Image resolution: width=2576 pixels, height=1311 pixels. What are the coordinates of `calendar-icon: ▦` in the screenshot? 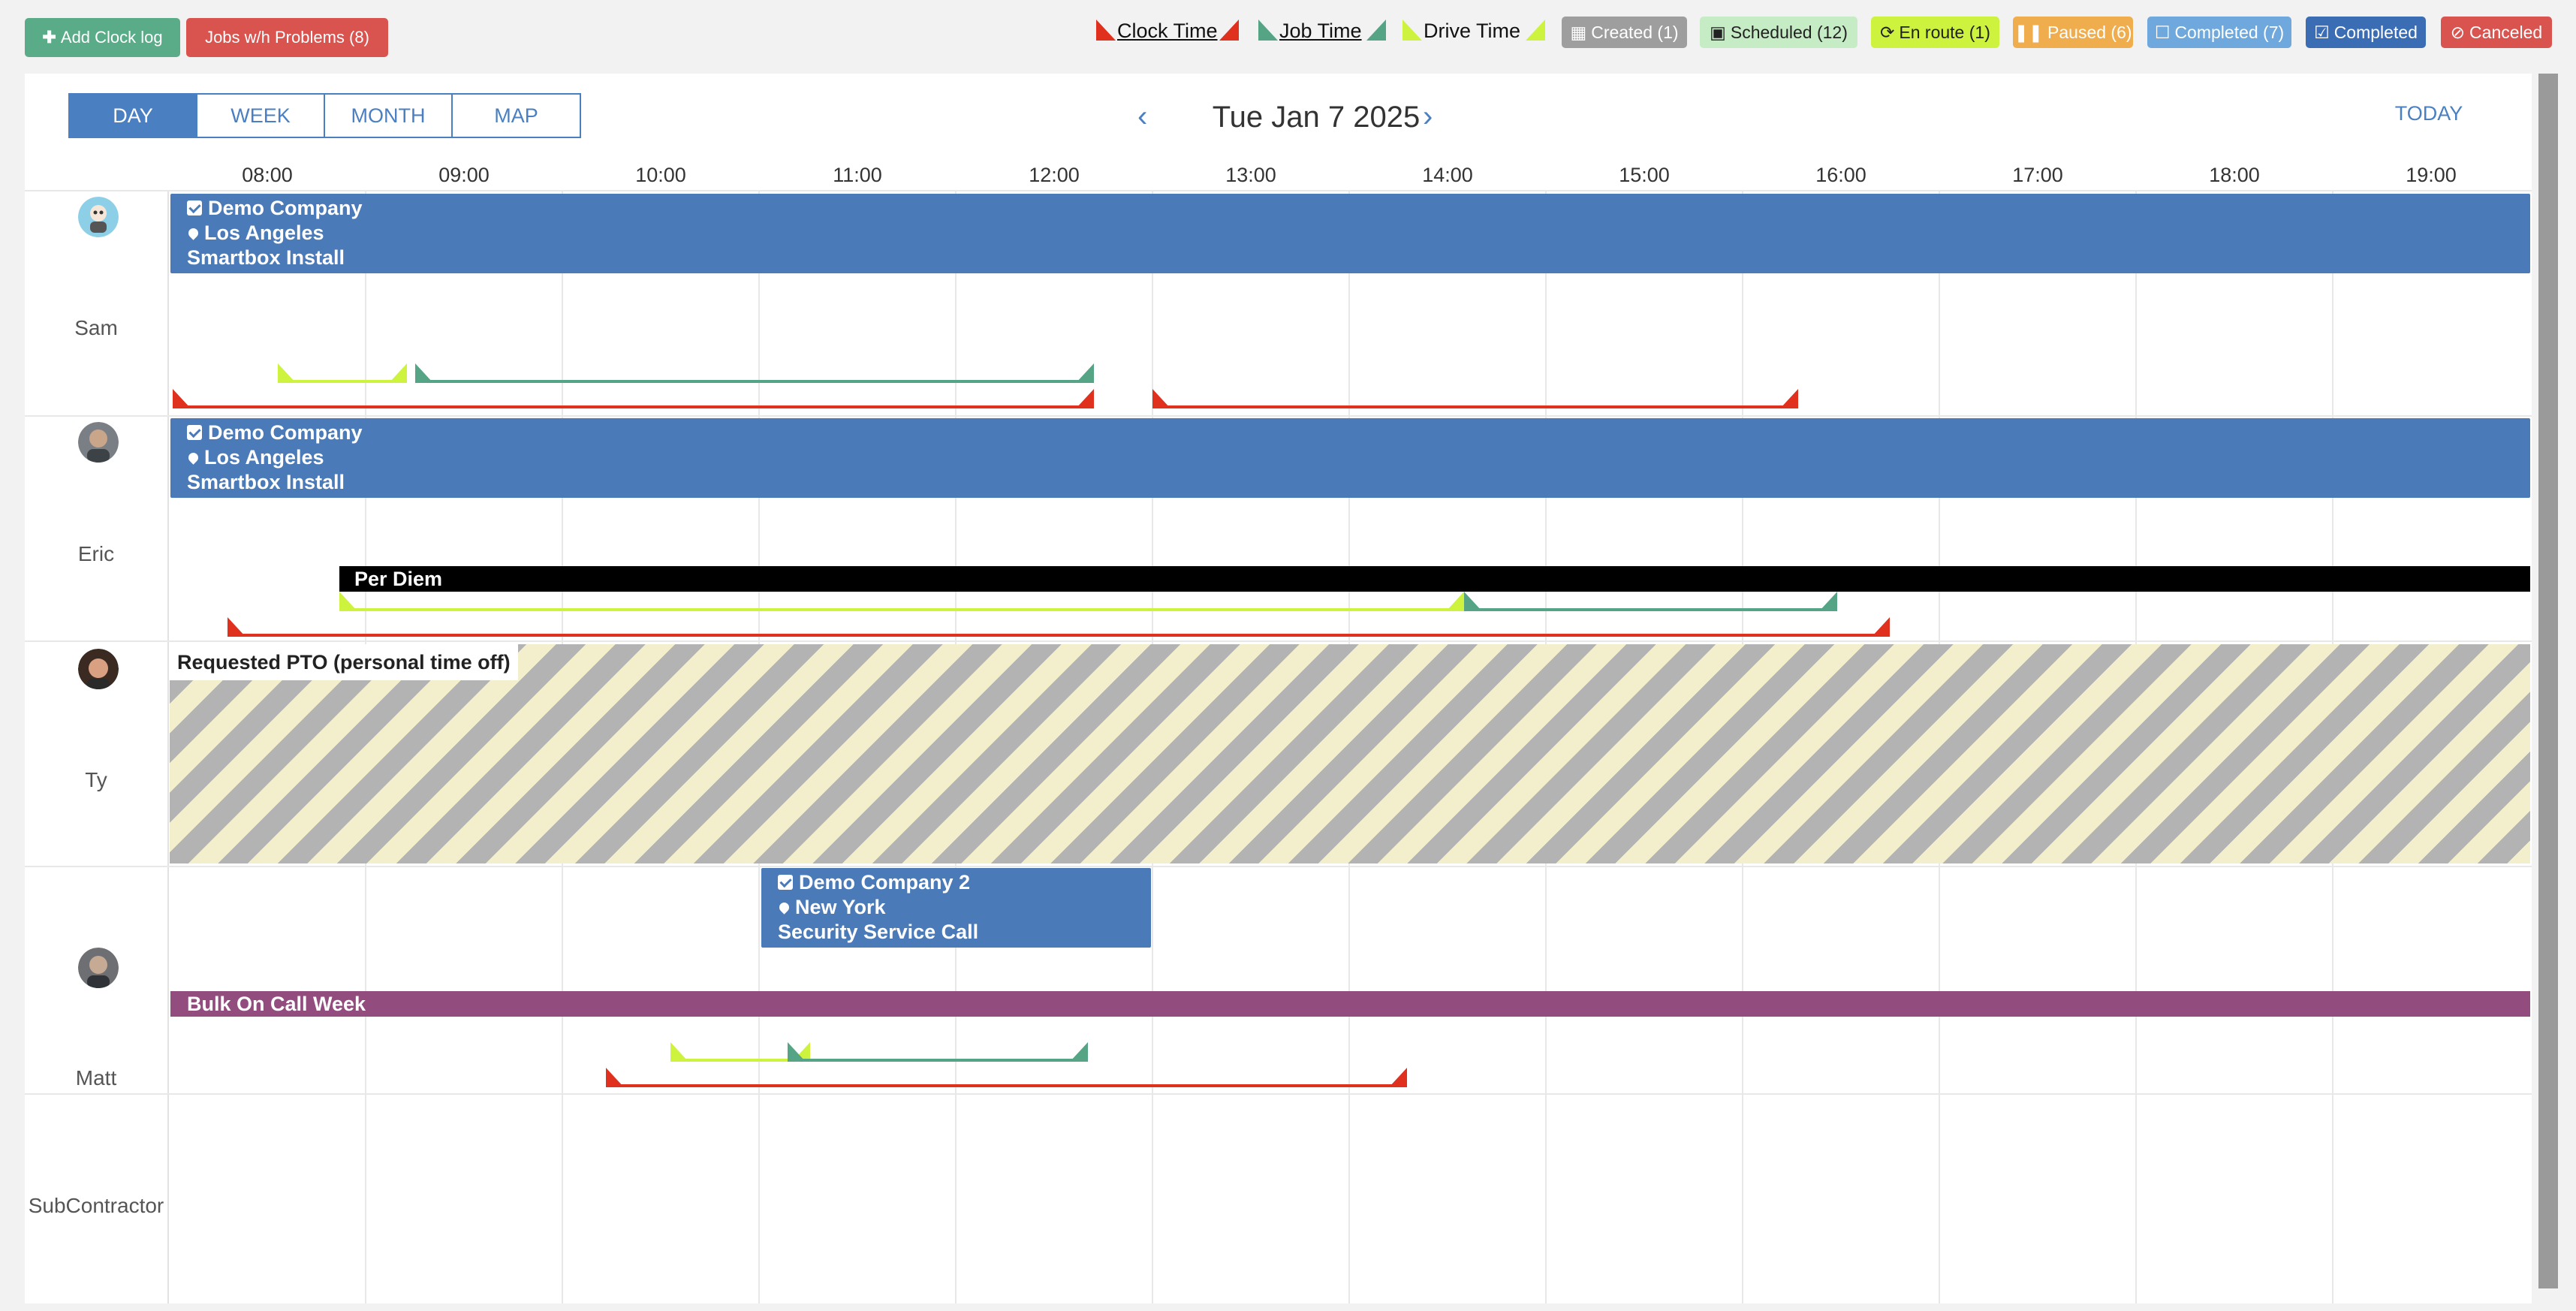 It's located at (1578, 32).